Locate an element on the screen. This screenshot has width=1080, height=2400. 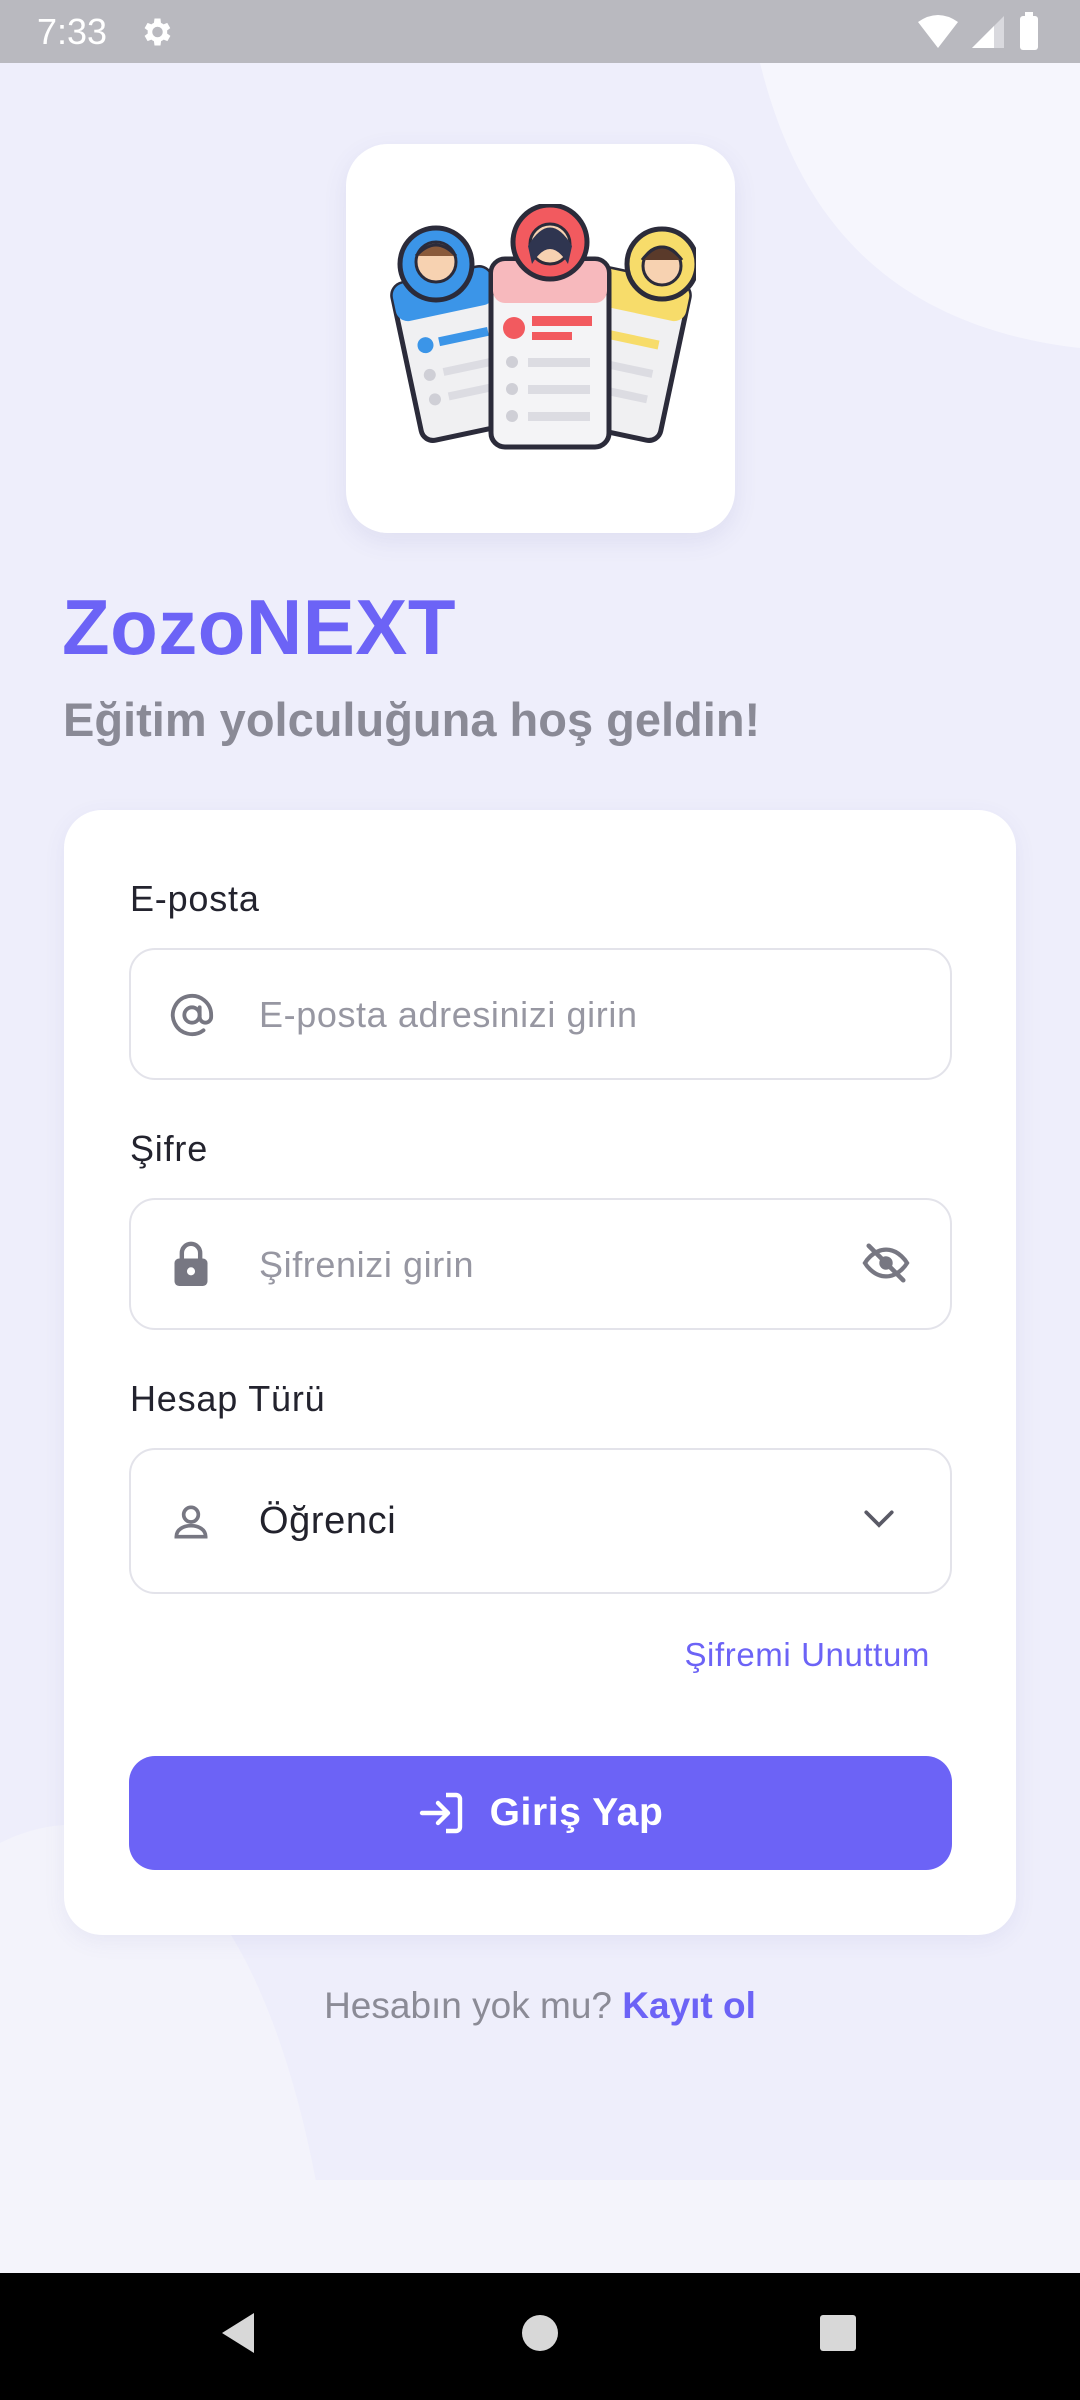
gear-icon is located at coordinates (157, 32).